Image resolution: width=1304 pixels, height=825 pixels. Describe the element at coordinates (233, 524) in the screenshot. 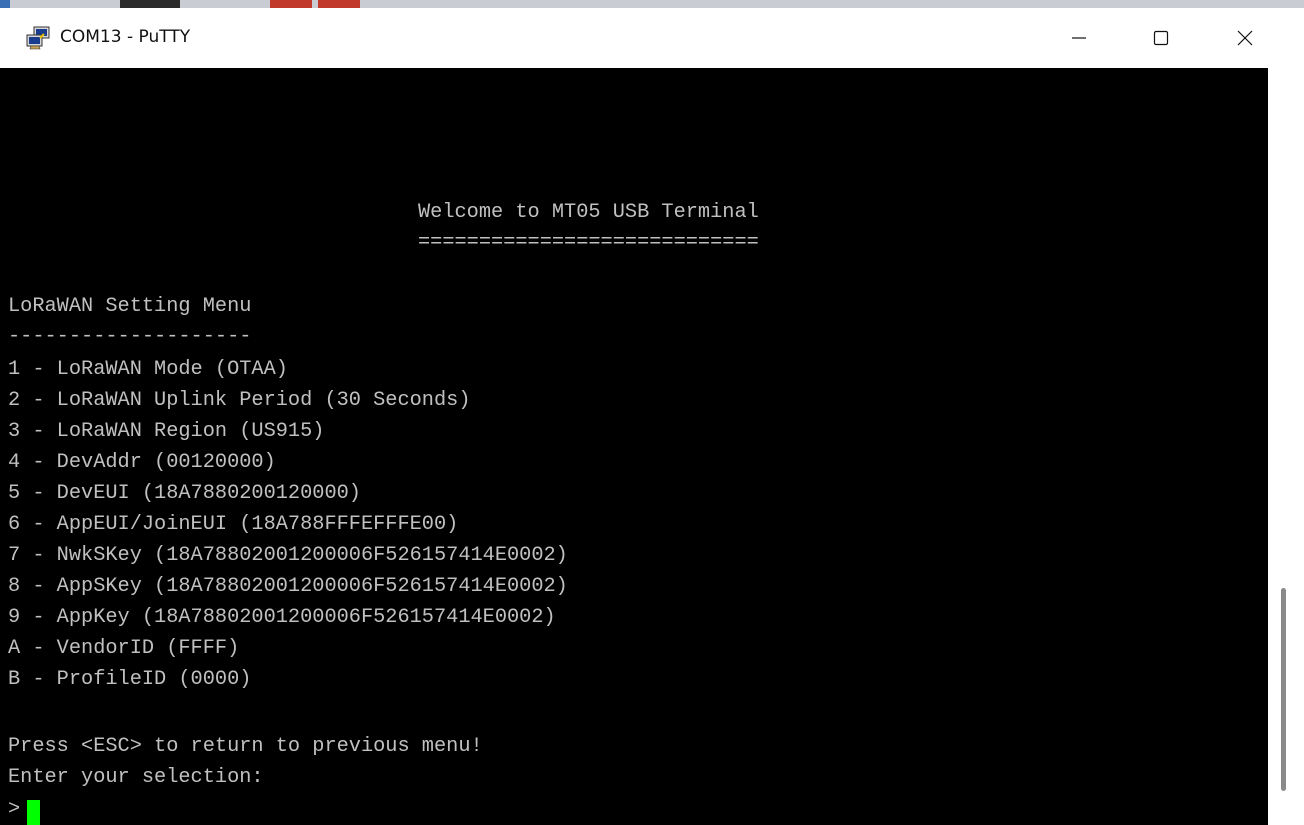

I see `menu-item: 6 - AppEUI/JoinEUI (18A788FFFEFFFE00)` at that location.